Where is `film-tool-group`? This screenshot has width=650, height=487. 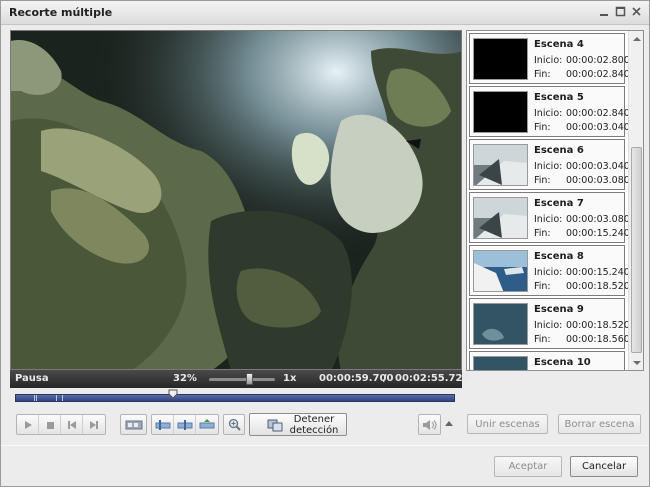
film-tool-group is located at coordinates (133, 424).